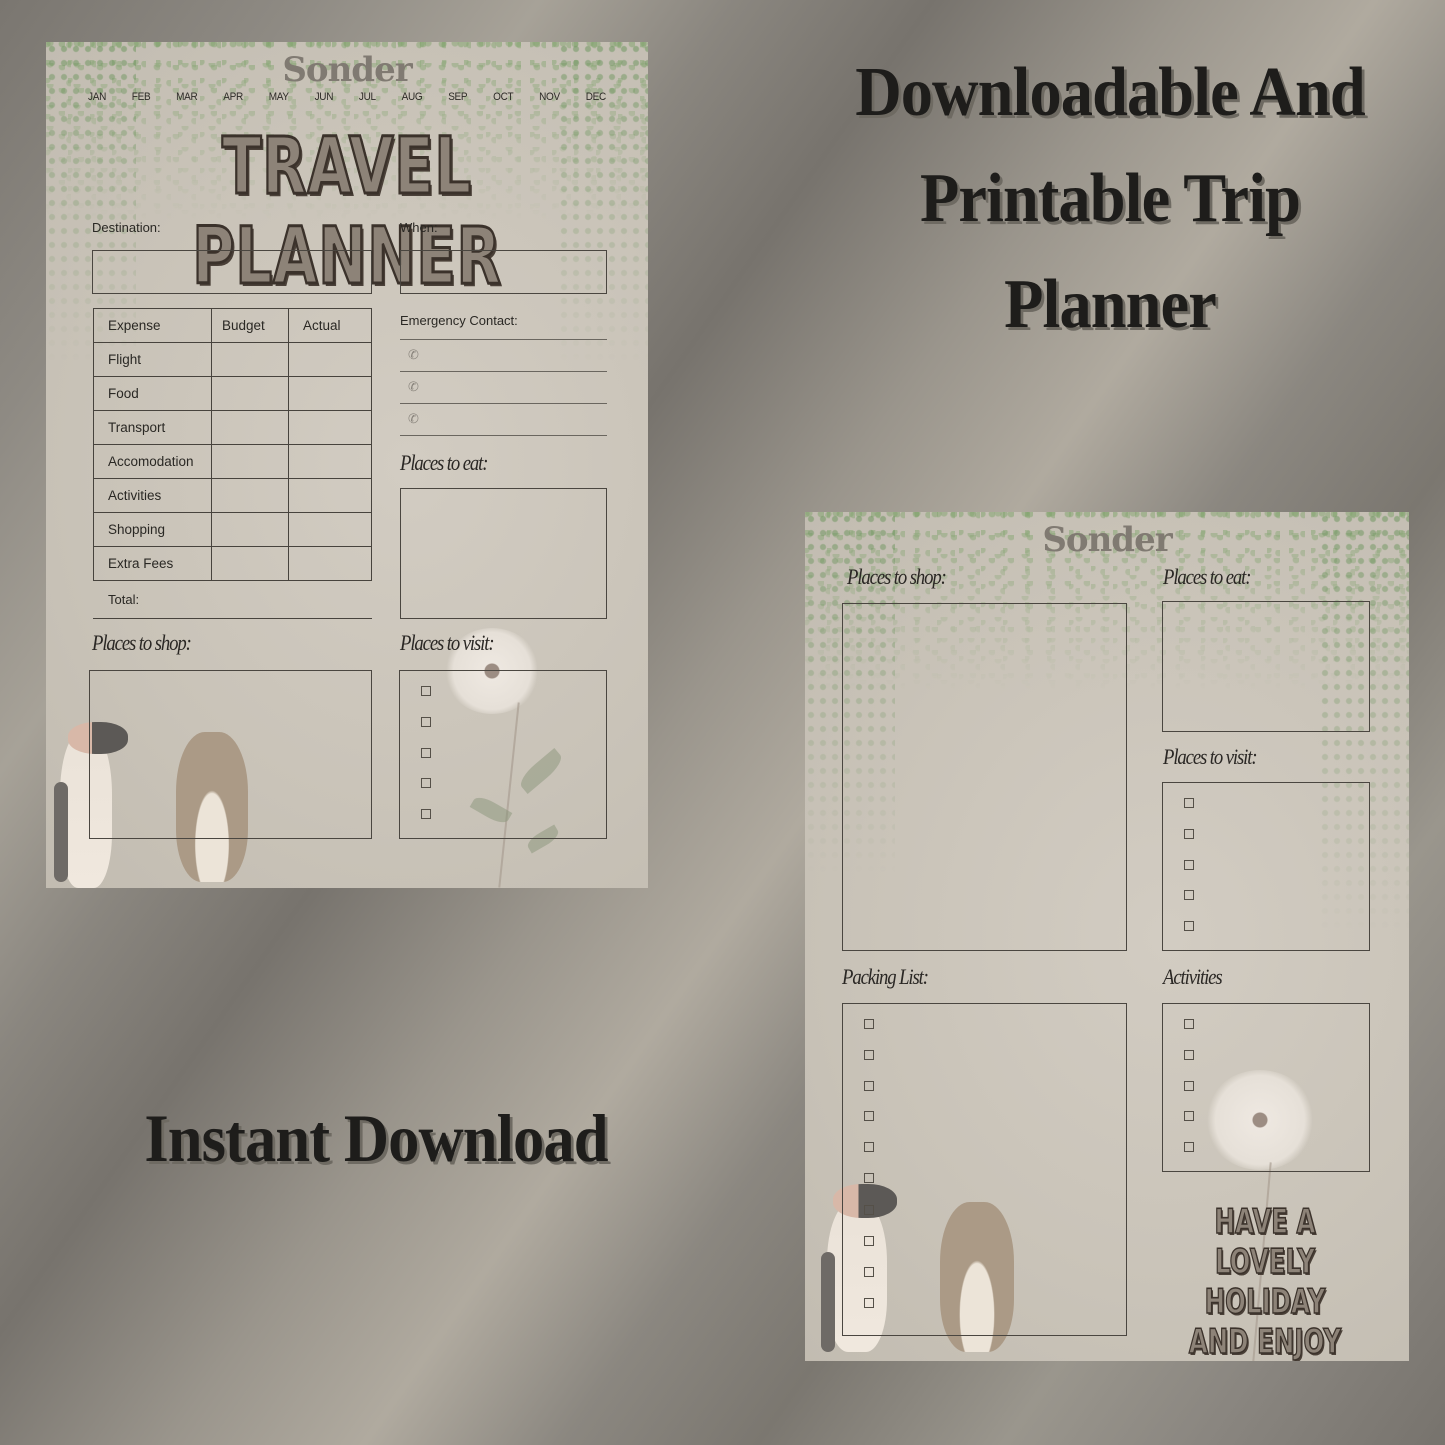 The image size is (1445, 1445). What do you see at coordinates (232, 272) in the screenshot?
I see `destination-field` at bounding box center [232, 272].